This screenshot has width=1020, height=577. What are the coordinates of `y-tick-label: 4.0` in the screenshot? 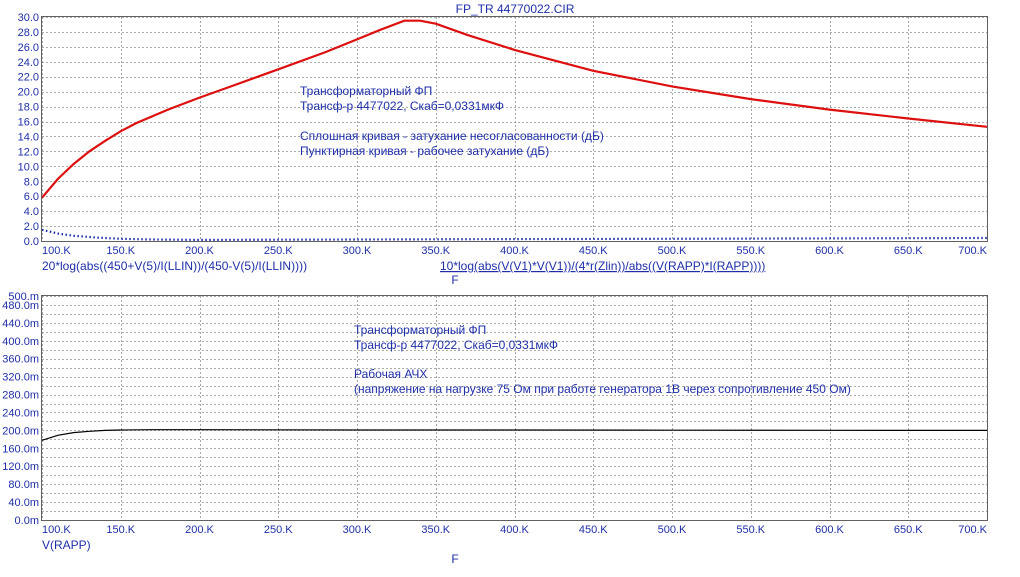 It's located at (31, 212).